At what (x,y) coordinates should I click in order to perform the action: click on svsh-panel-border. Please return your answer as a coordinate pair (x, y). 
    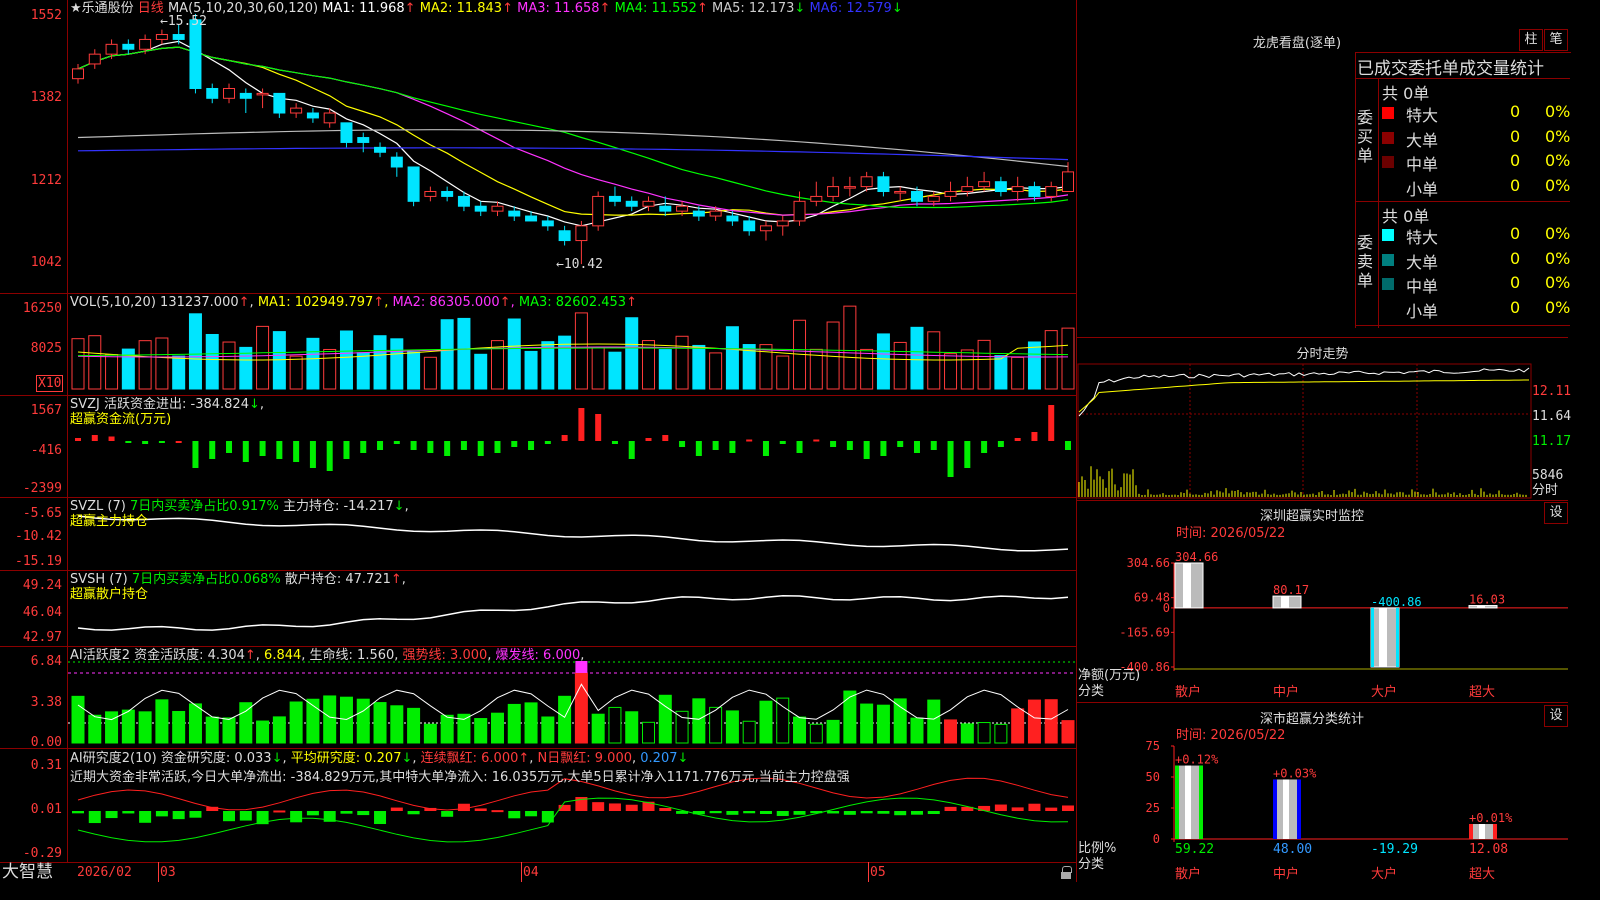
    Looking at the image, I should click on (538, 646).